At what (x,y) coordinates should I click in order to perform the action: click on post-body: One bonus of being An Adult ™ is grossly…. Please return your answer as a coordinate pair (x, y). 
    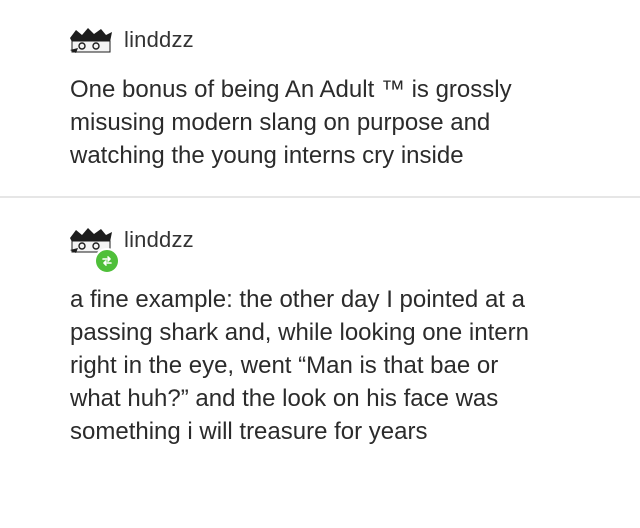
    Looking at the image, I should click on (291, 122).